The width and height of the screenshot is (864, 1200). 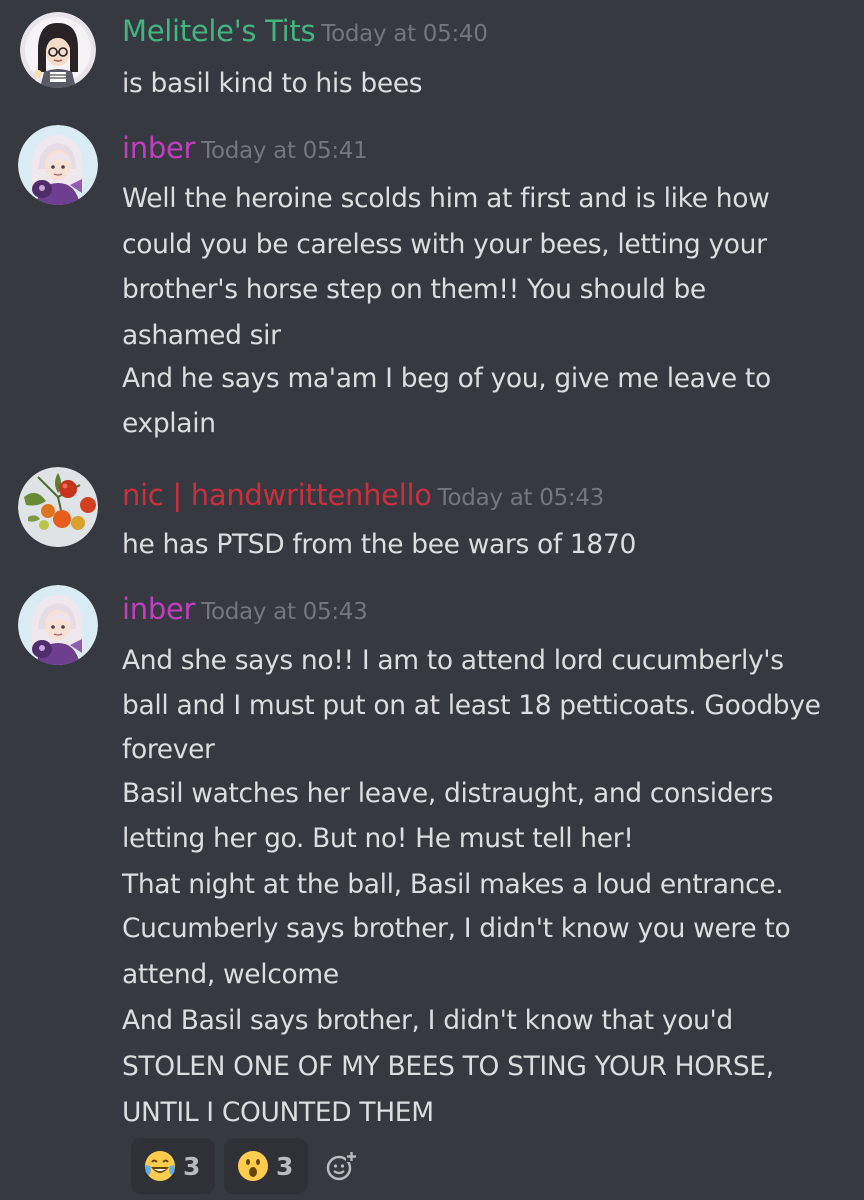 I want to click on joy-emoji-icon, so click(x=160, y=1166).